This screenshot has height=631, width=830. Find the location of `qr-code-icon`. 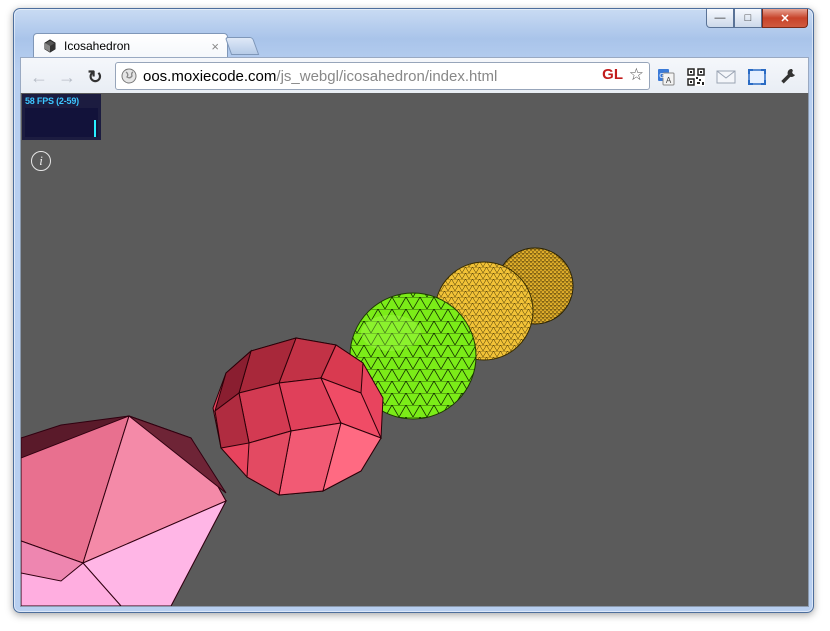

qr-code-icon is located at coordinates (696, 77).